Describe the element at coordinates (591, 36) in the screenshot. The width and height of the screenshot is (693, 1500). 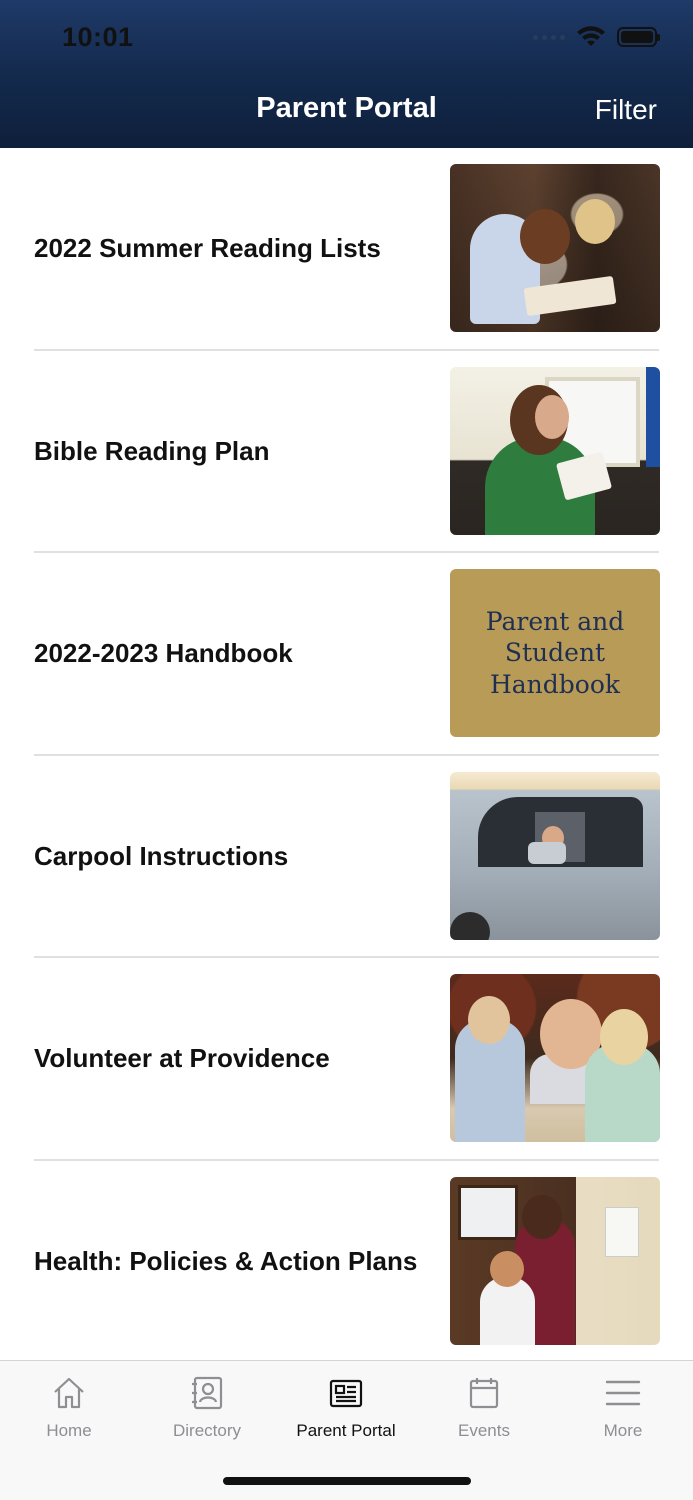
I see `wifi-icon` at that location.